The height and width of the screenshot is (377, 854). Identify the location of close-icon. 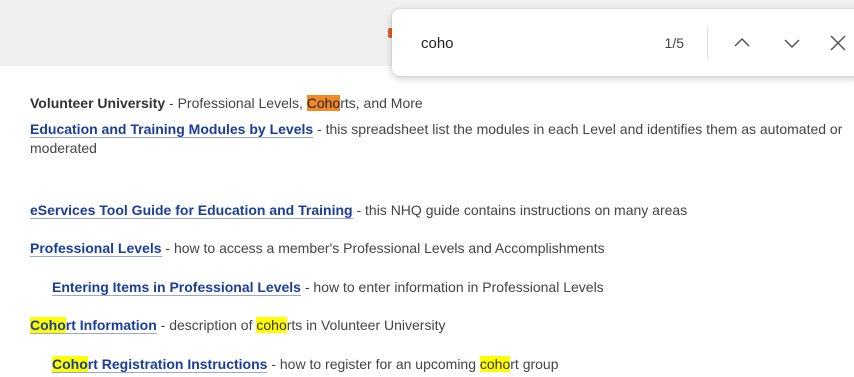
(838, 43).